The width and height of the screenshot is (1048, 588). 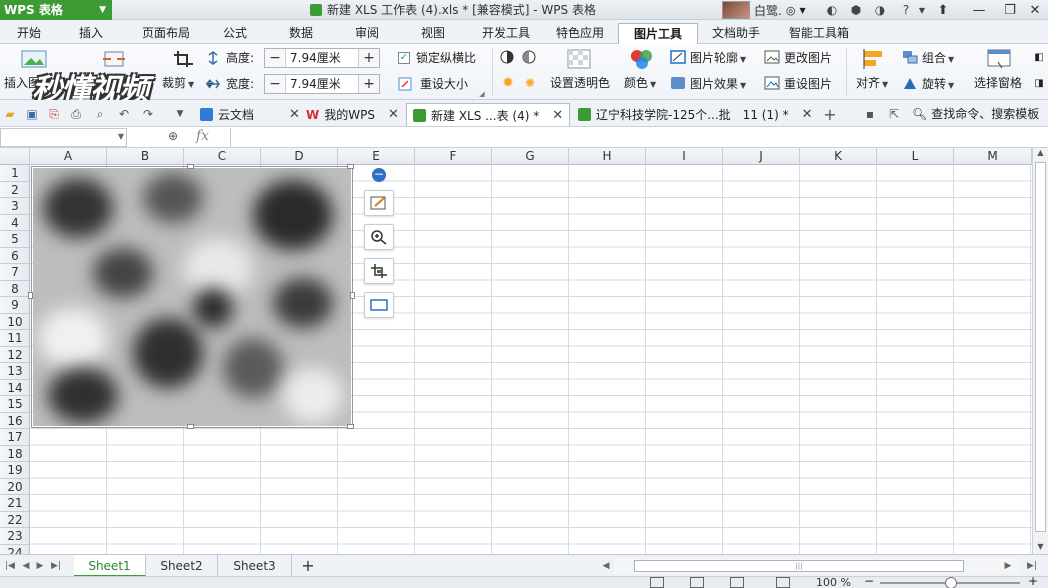 I want to click on row-header: 20, so click(x=14, y=487).